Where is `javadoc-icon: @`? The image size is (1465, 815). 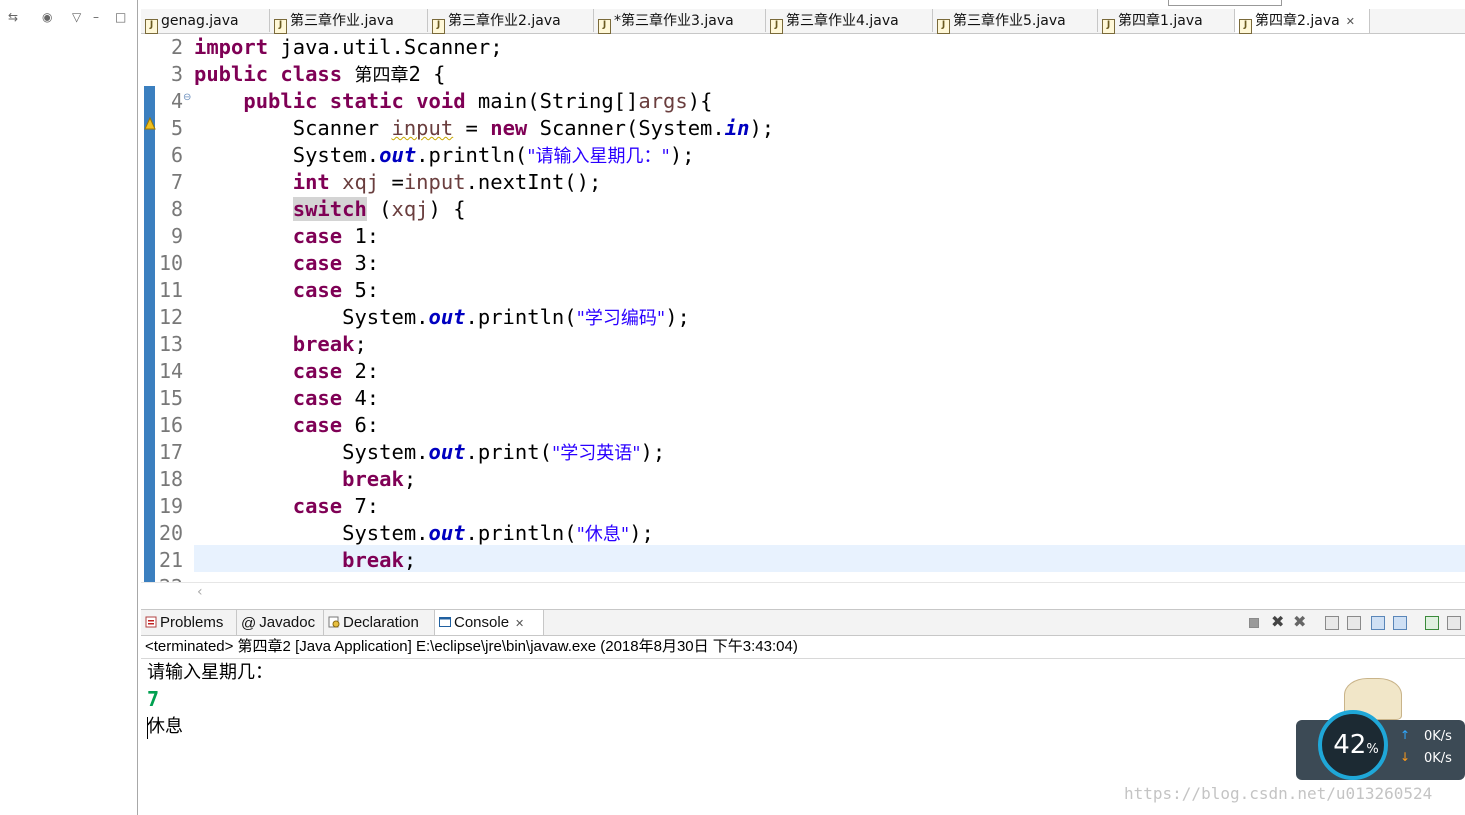
javadoc-icon: @ is located at coordinates (249, 623).